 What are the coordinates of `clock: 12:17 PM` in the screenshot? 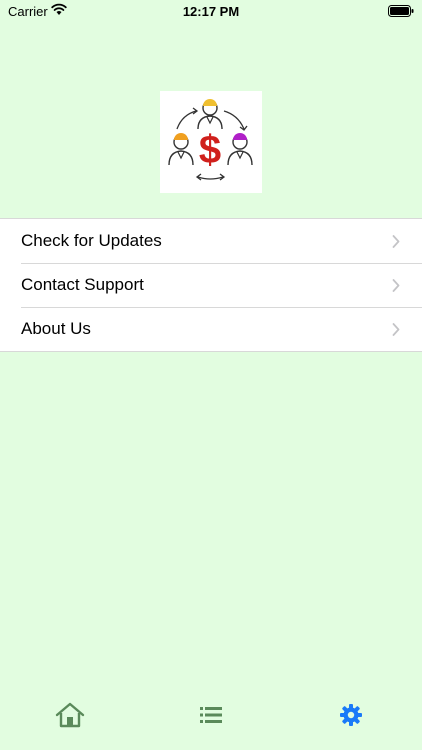 It's located at (211, 11).